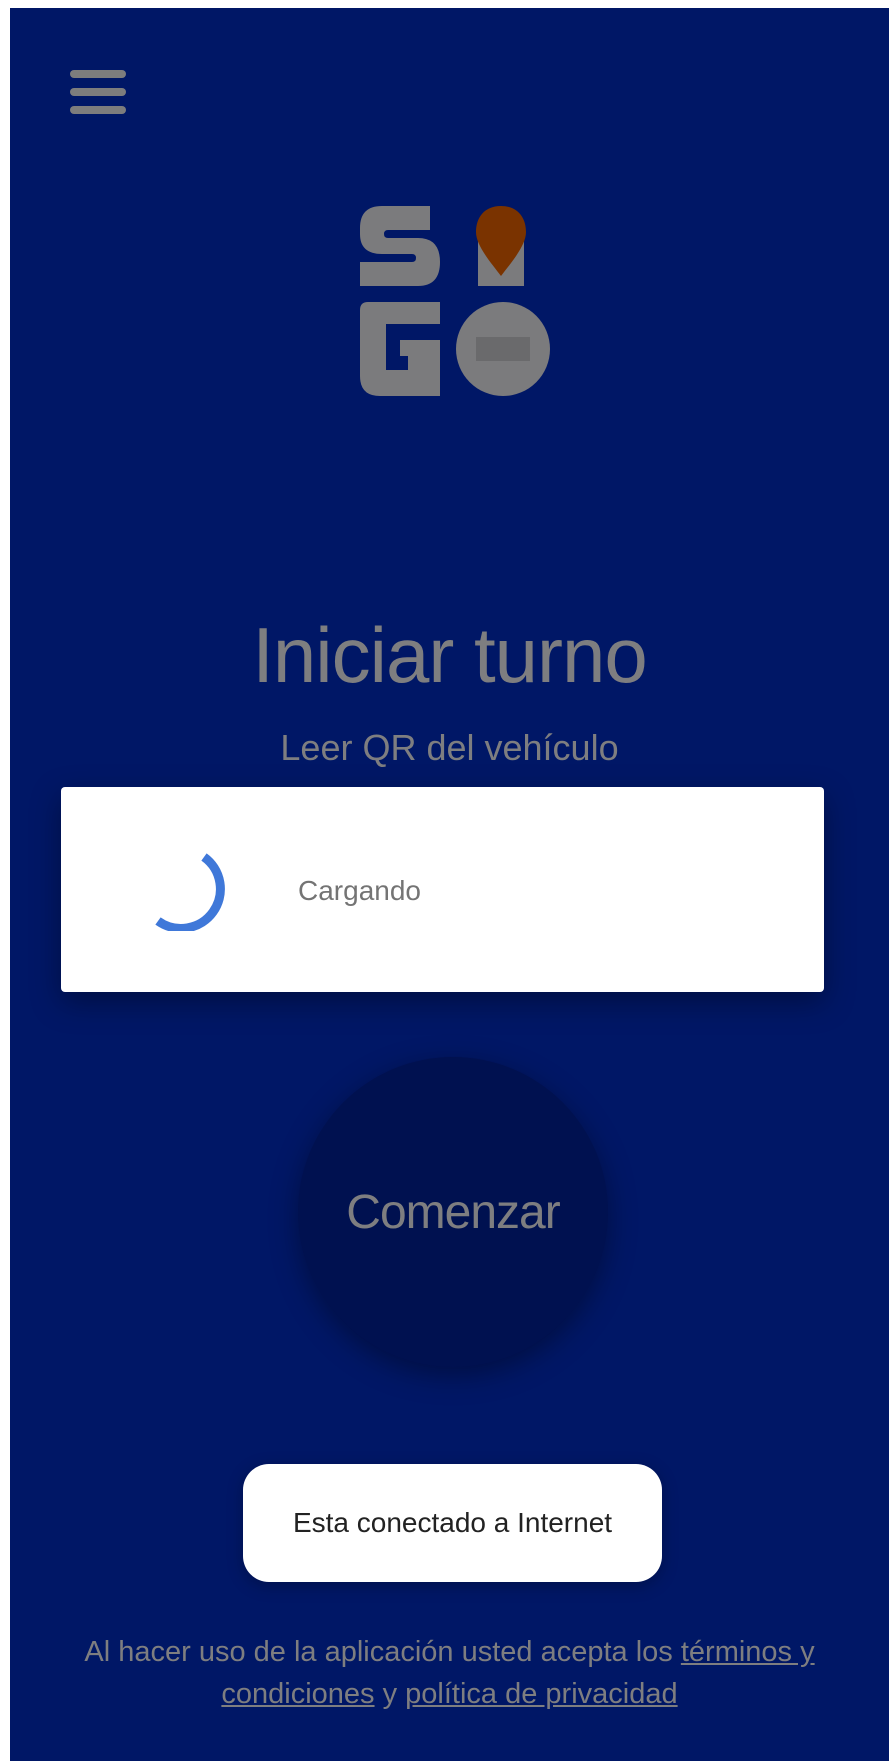 The height and width of the screenshot is (1761, 889). Describe the element at coordinates (450, 655) in the screenshot. I see `page-title: Iniciar turno` at that location.